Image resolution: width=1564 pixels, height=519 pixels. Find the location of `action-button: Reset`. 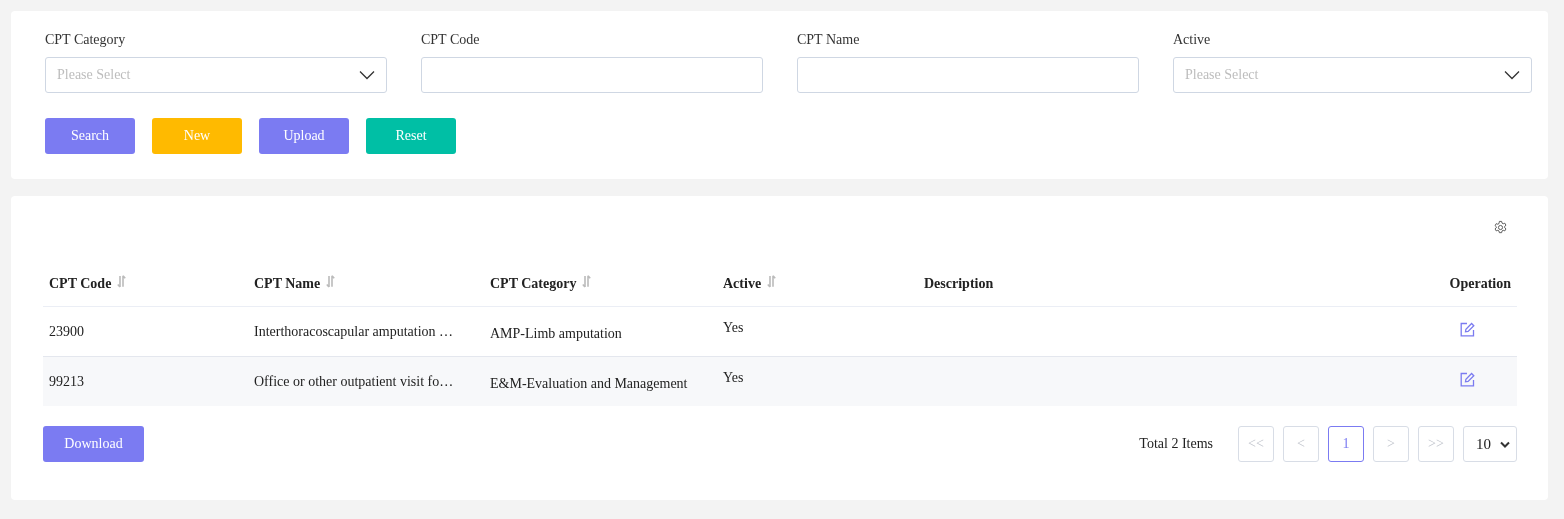

action-button: Reset is located at coordinates (411, 136).